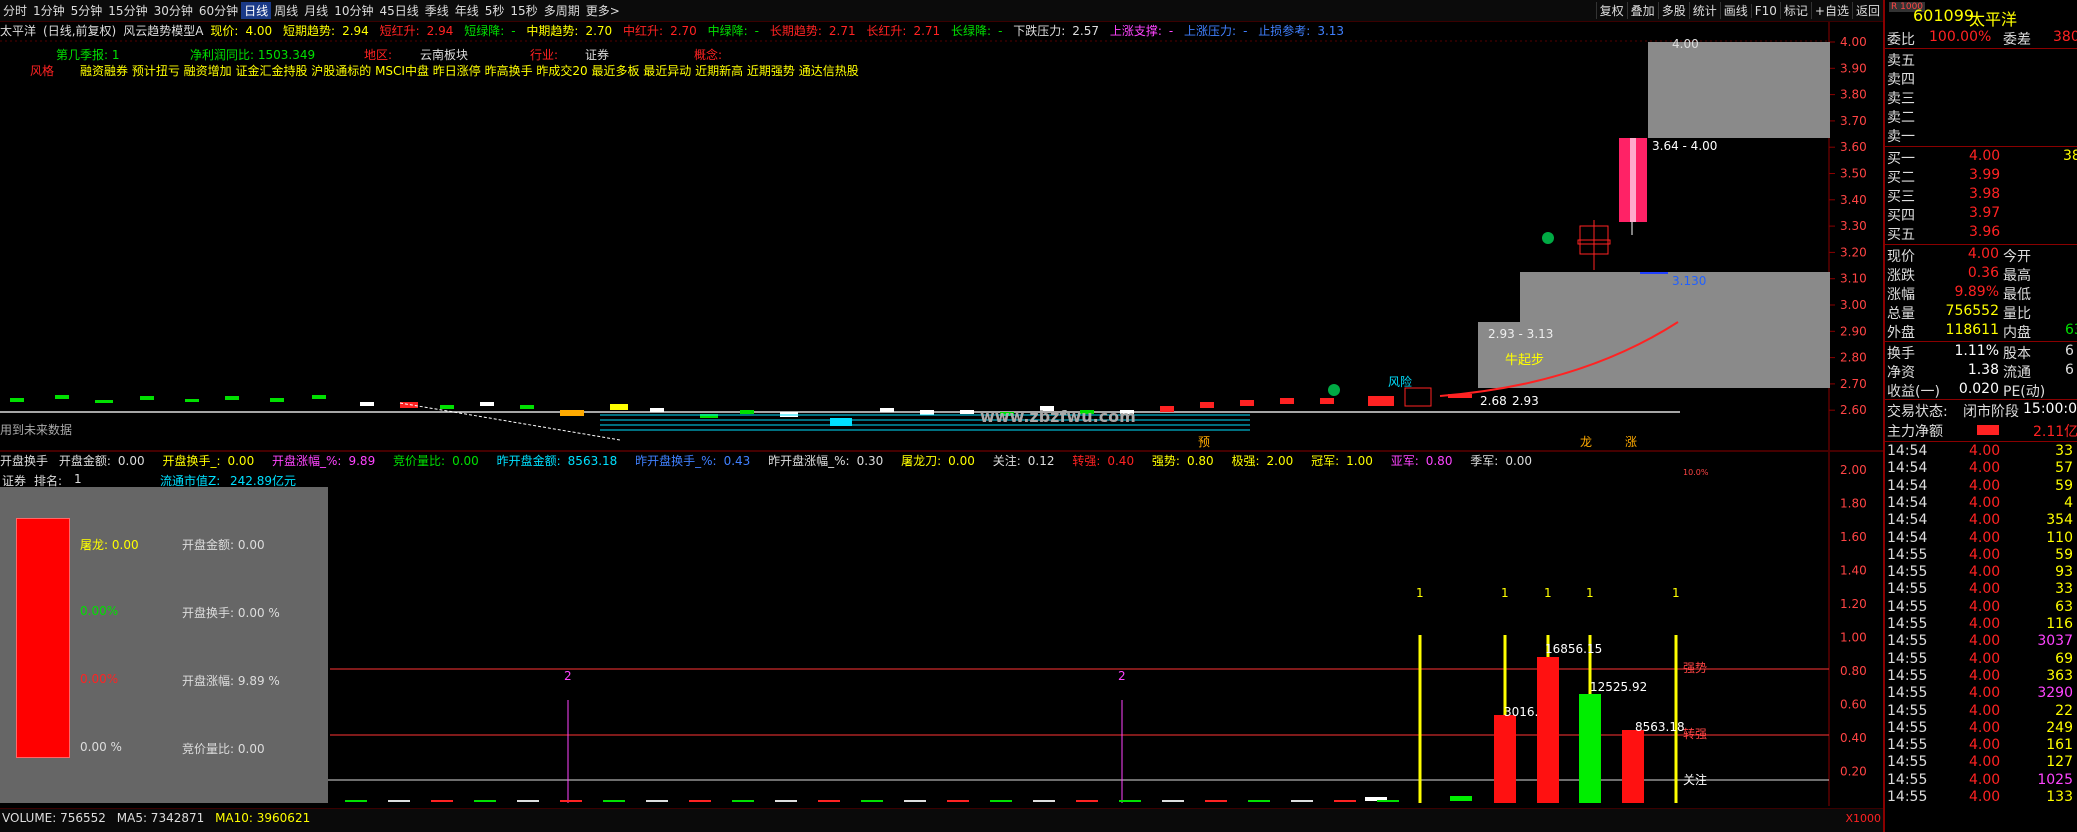 The height and width of the screenshot is (832, 2077). I want to click on cap-label: 流通市值Z:, so click(190, 481).